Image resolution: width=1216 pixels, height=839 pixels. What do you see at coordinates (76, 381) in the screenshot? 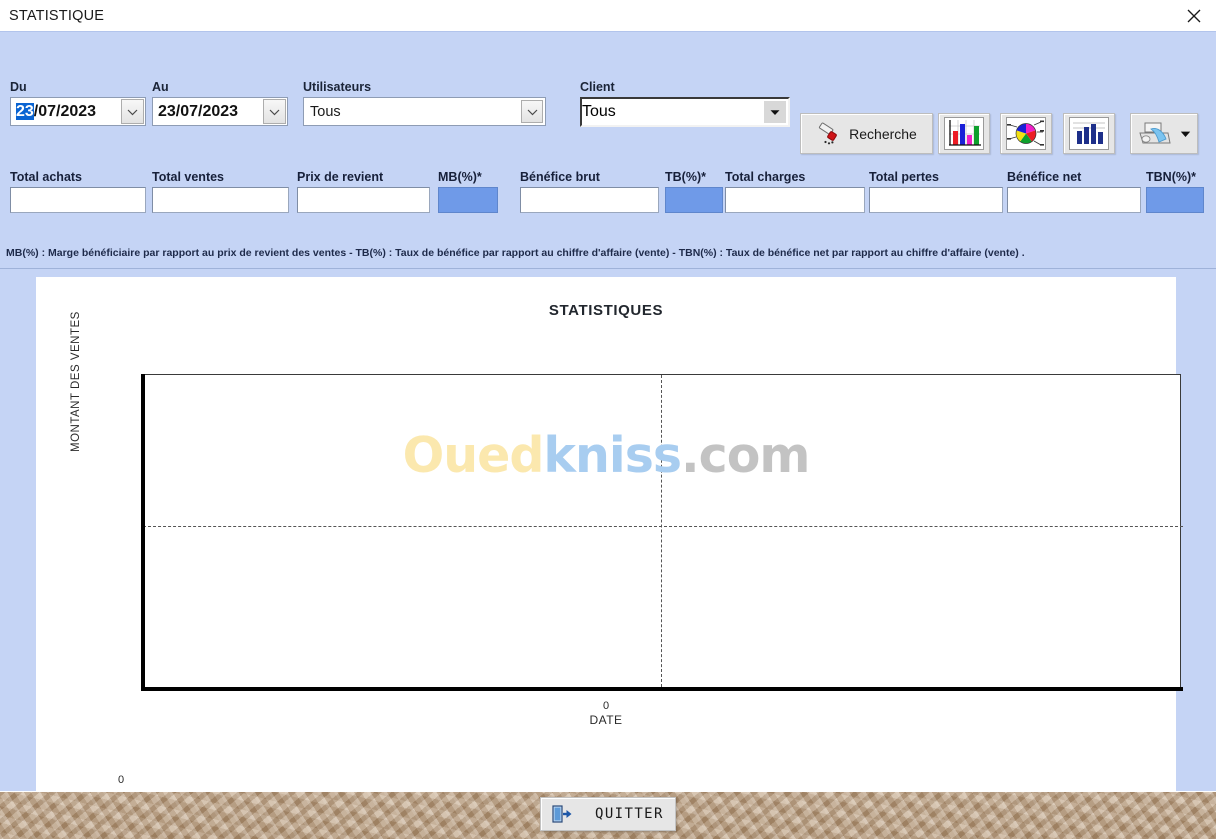
I see `chart-y-axis-label: MONTANT DES VENTES` at bounding box center [76, 381].